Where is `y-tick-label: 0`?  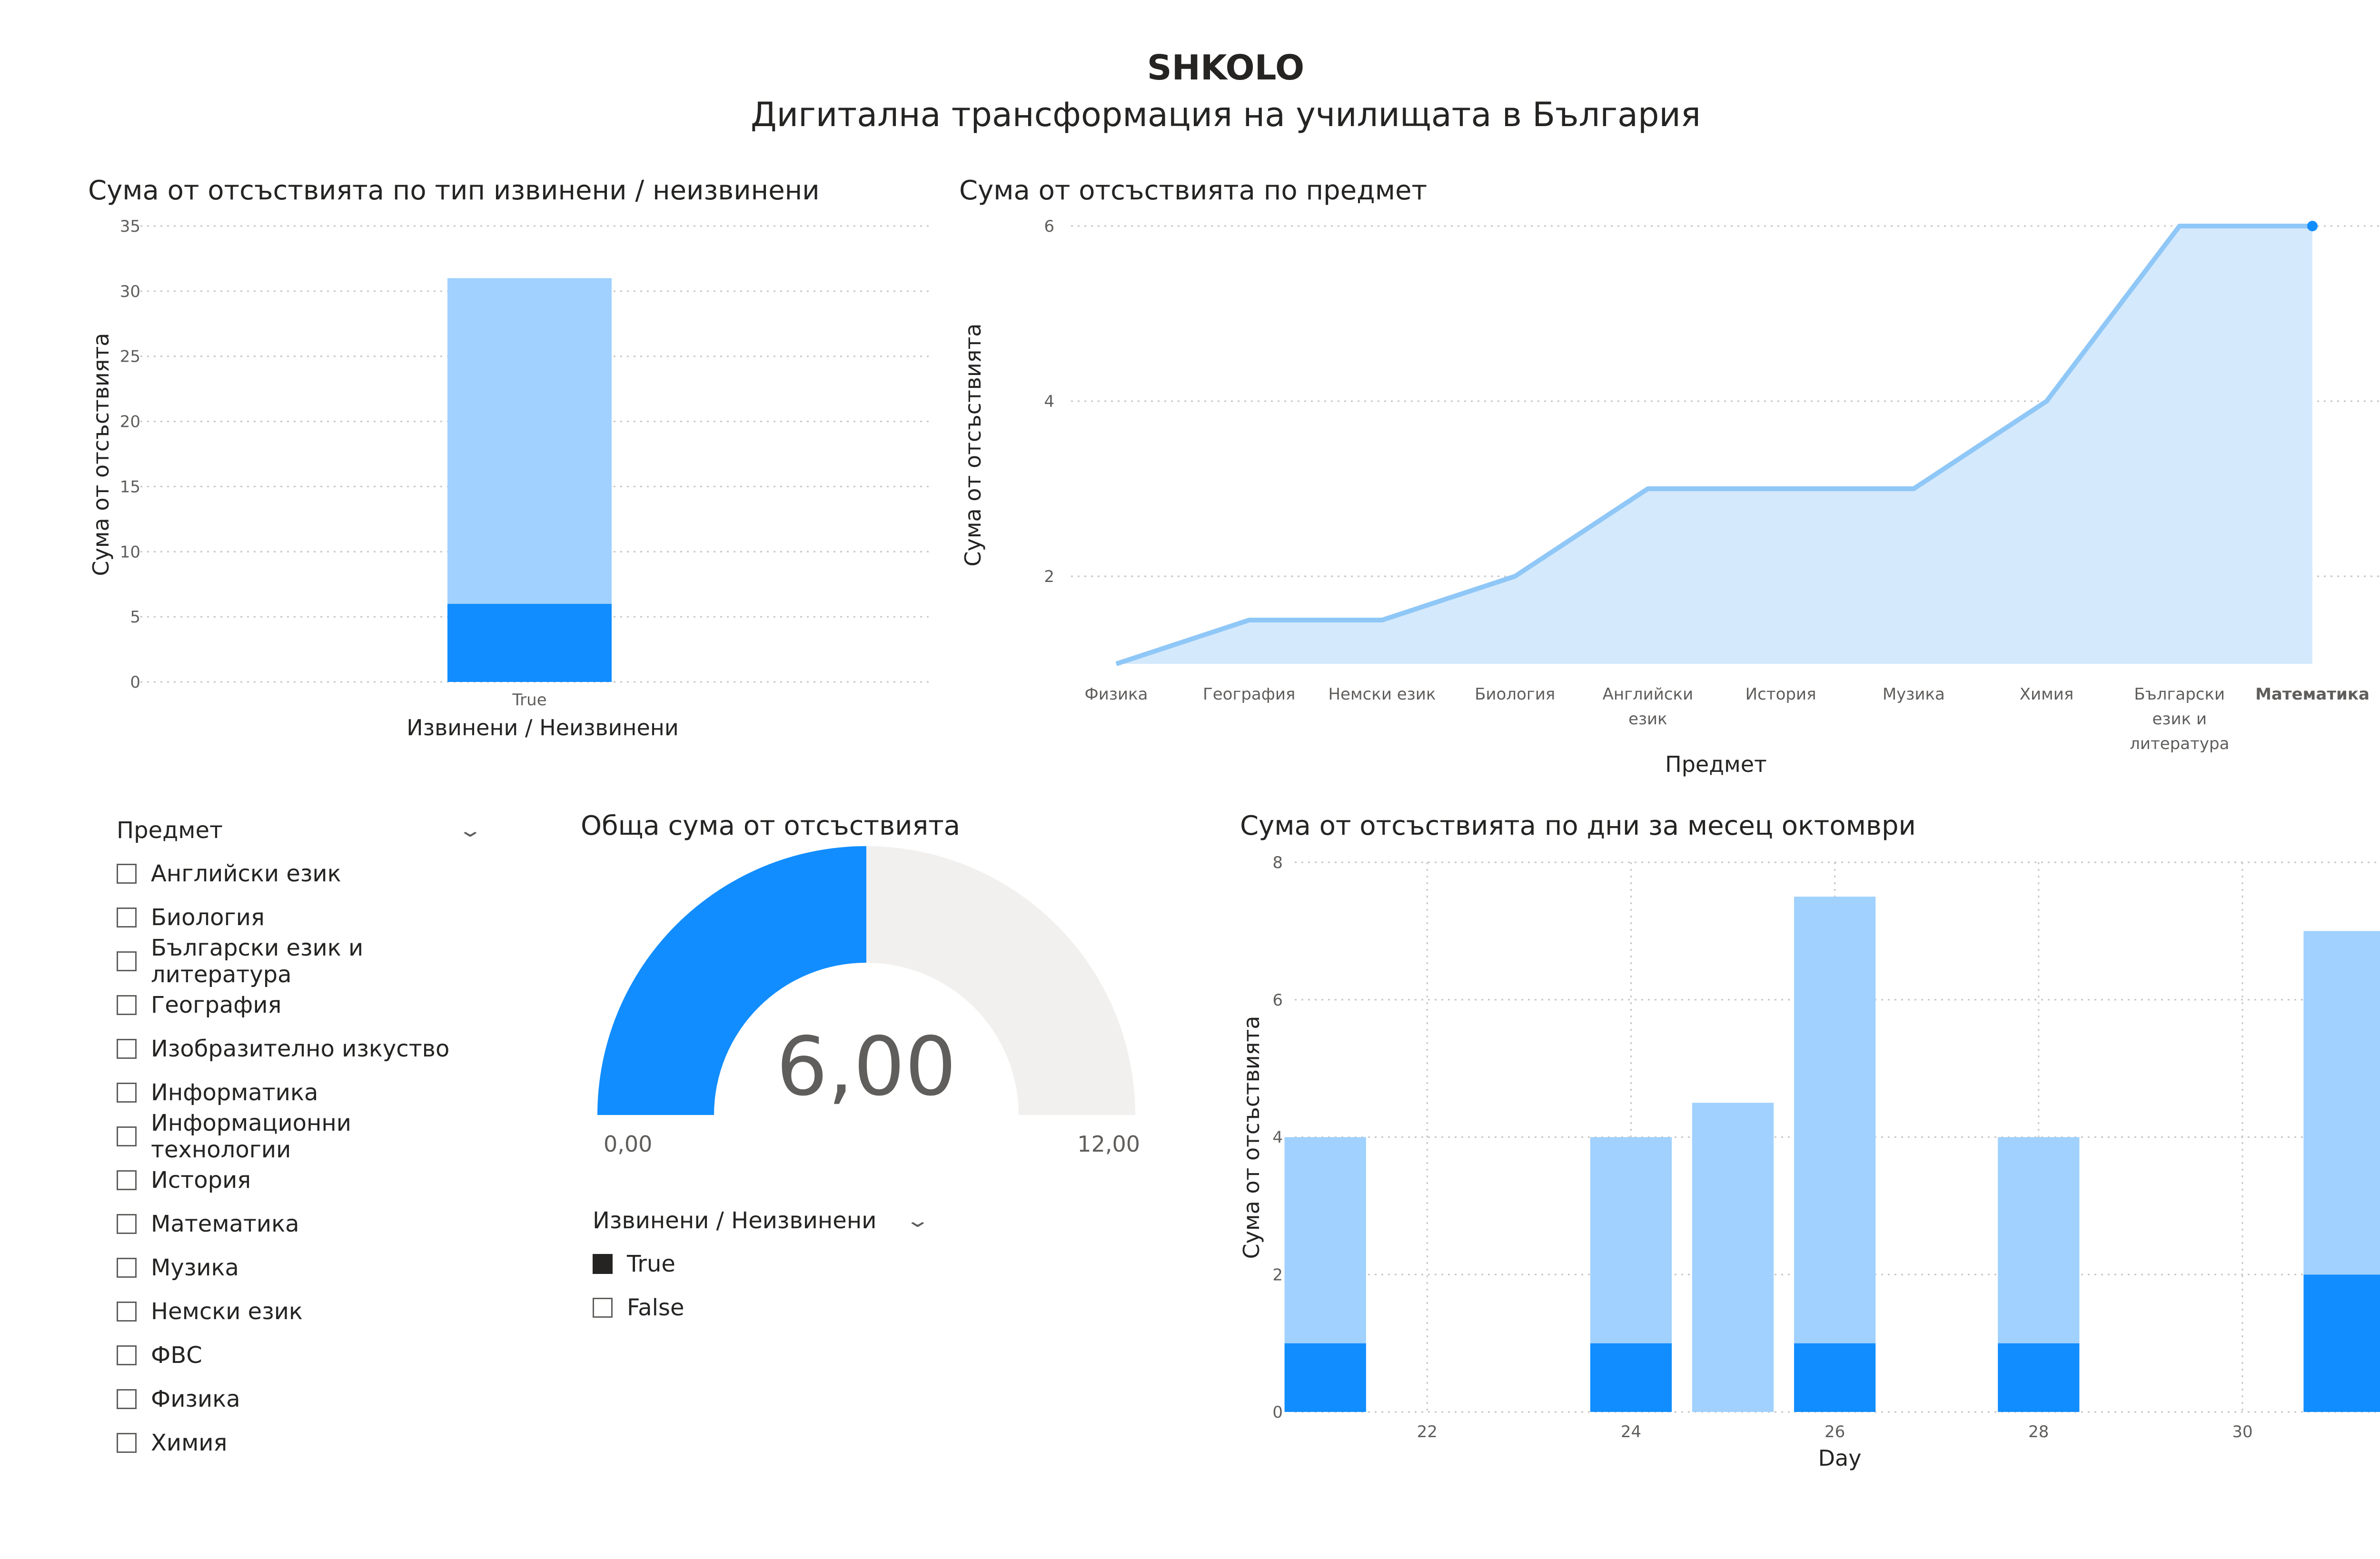
y-tick-label: 0 is located at coordinates (1277, 1412).